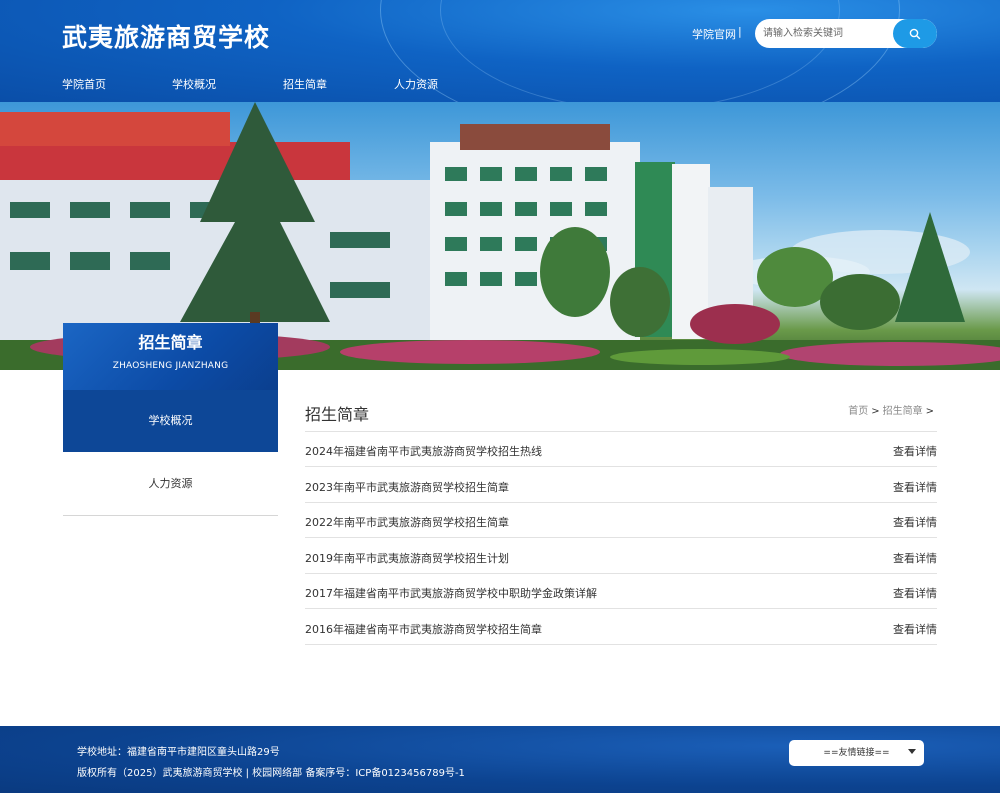  I want to click on nav-item-hr: 人力资源, so click(416, 84).